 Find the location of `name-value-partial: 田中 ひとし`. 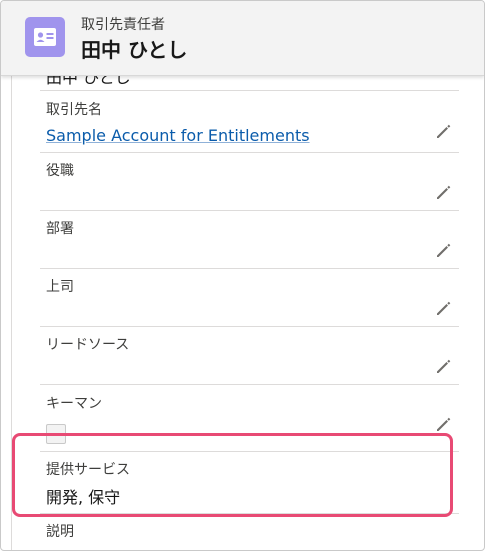

name-value-partial: 田中 ひとし is located at coordinates (88, 81).